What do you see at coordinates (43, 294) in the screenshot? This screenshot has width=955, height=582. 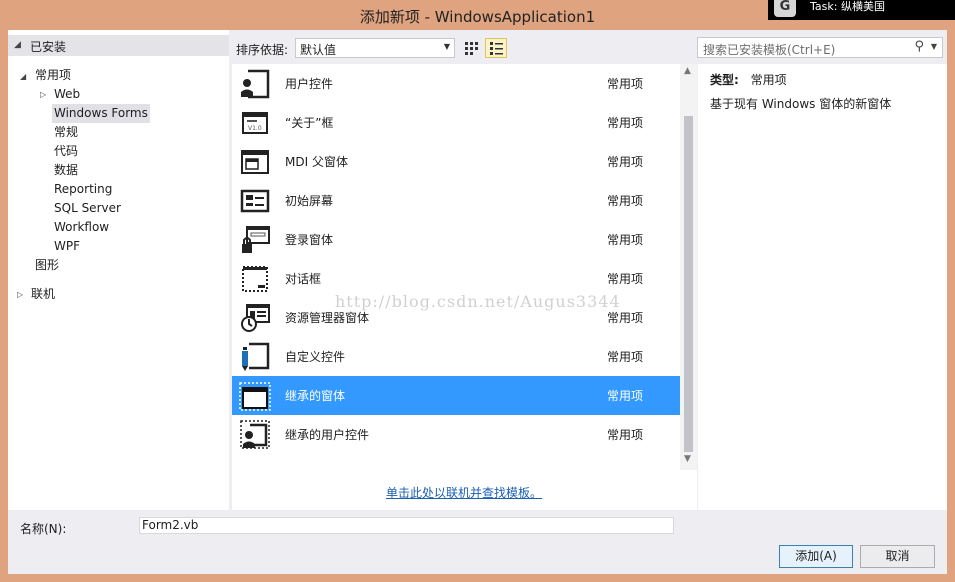 I see `tree-item-online: 联机` at bounding box center [43, 294].